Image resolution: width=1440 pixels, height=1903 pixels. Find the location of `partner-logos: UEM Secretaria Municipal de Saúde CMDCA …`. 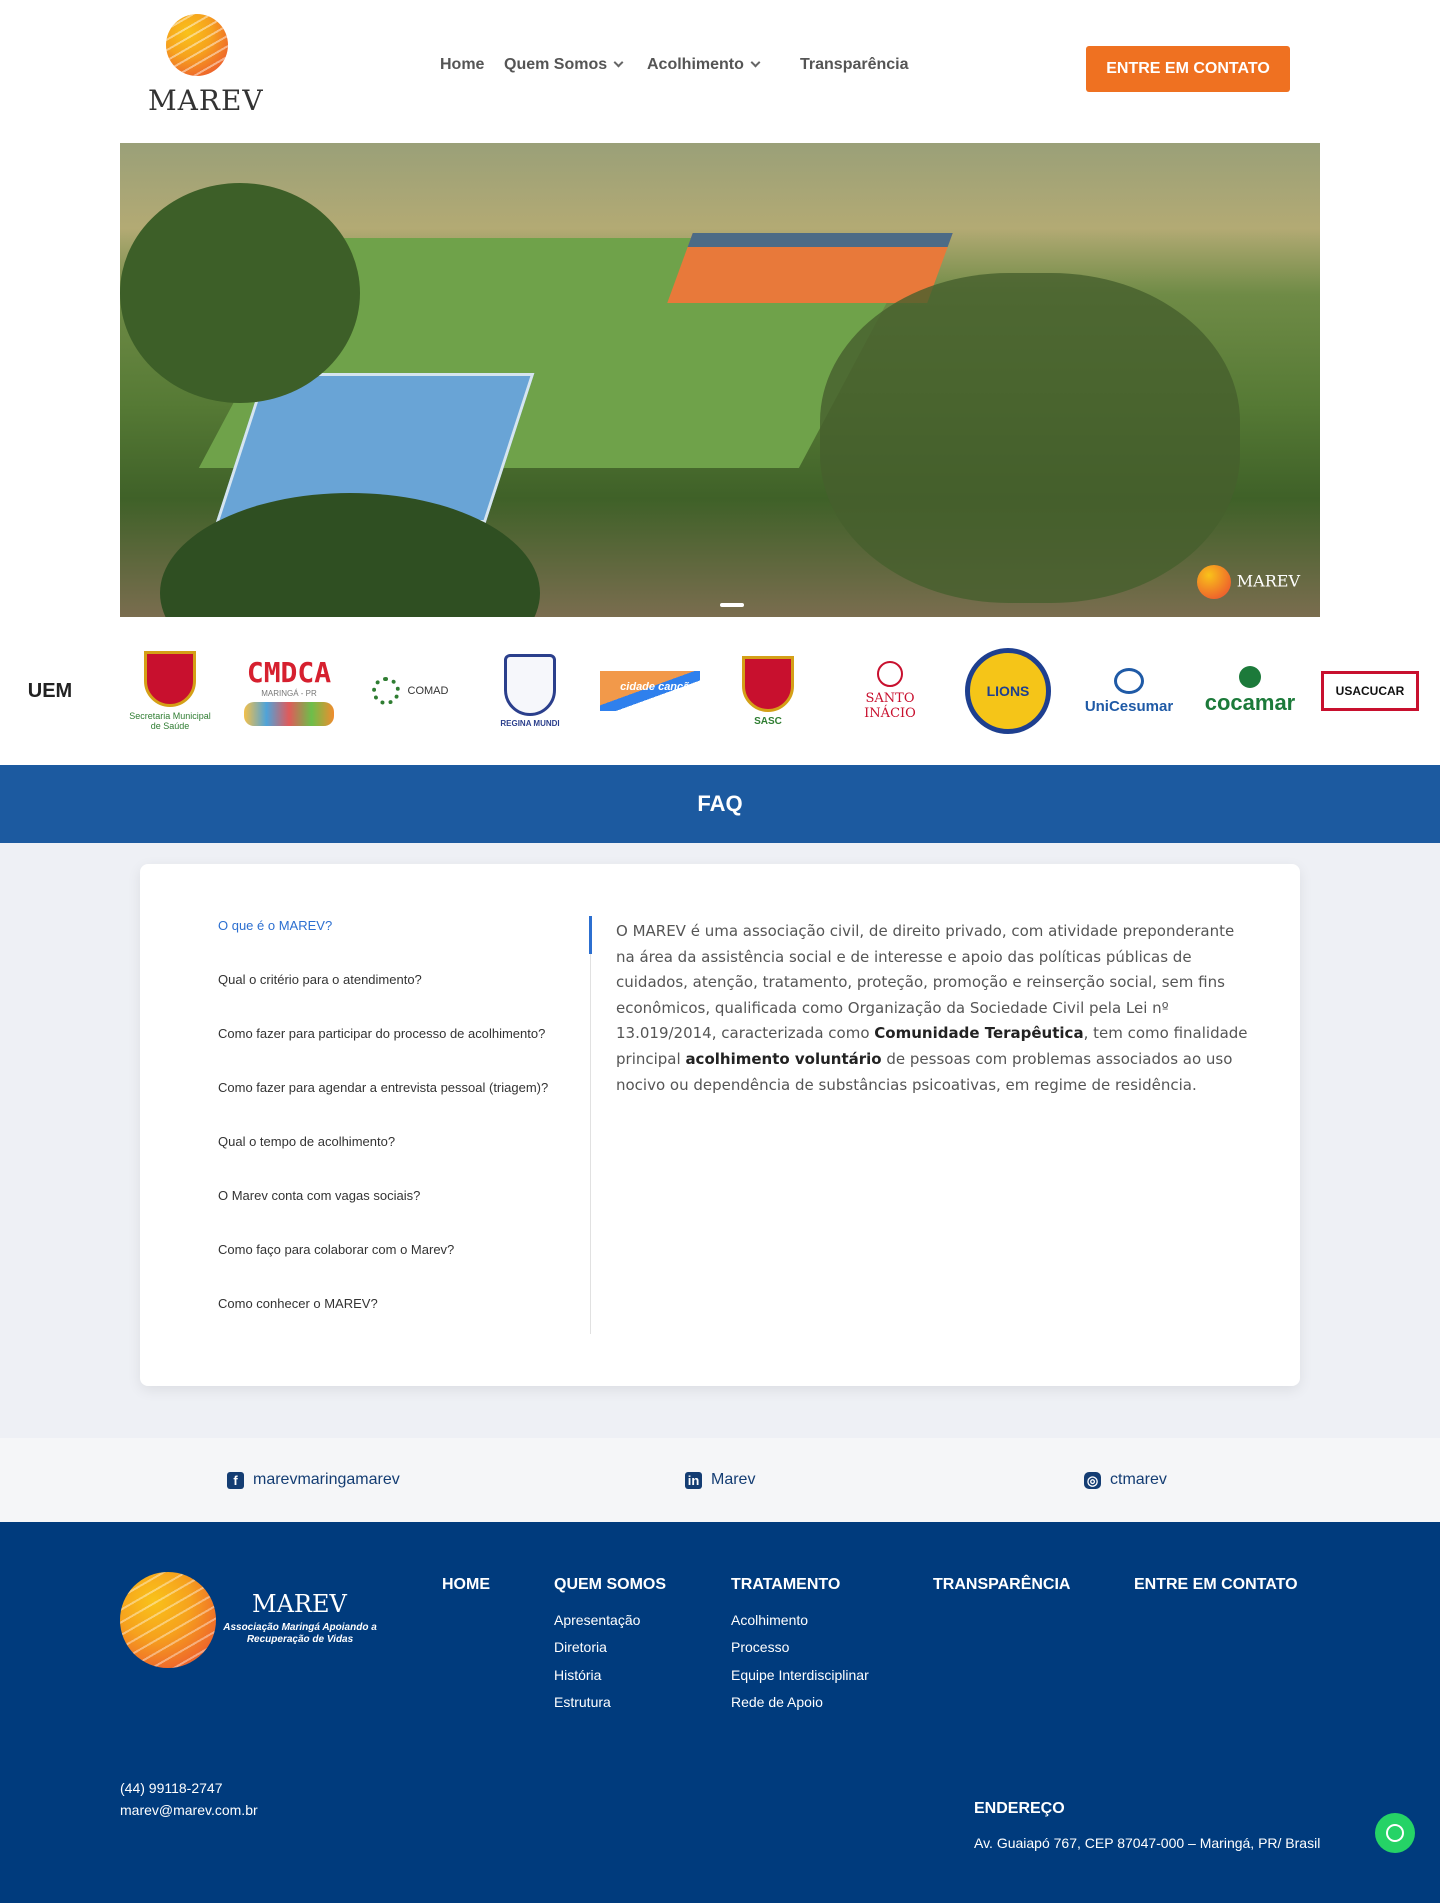

partner-logos: UEM Secretaria Municipal de Saúde CMDCA … is located at coordinates (720, 691).